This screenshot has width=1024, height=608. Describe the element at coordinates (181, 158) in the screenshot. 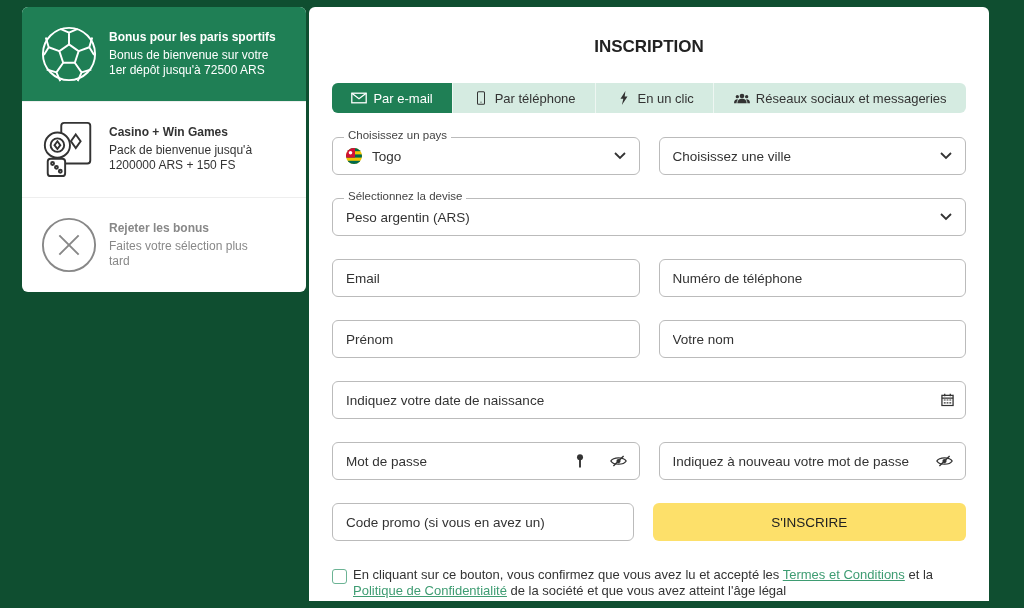

I see `bonus-description: Pack de bienvenue jusqu'à 1200000 ARS + 150 FS` at that location.